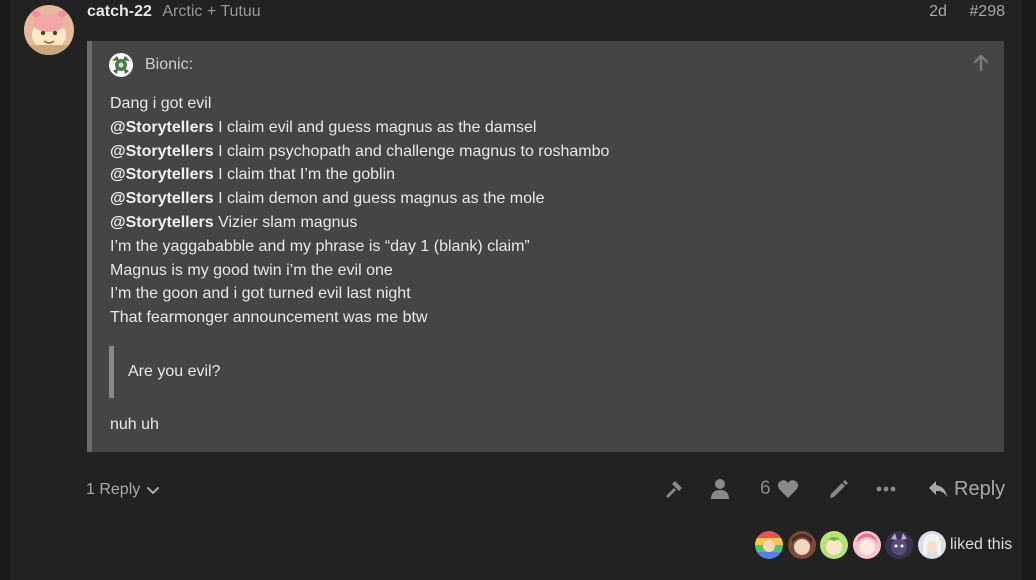 The width and height of the screenshot is (1036, 580). Describe the element at coordinates (211, 11) in the screenshot. I see `user-title: Arctic + Tutuu` at that location.